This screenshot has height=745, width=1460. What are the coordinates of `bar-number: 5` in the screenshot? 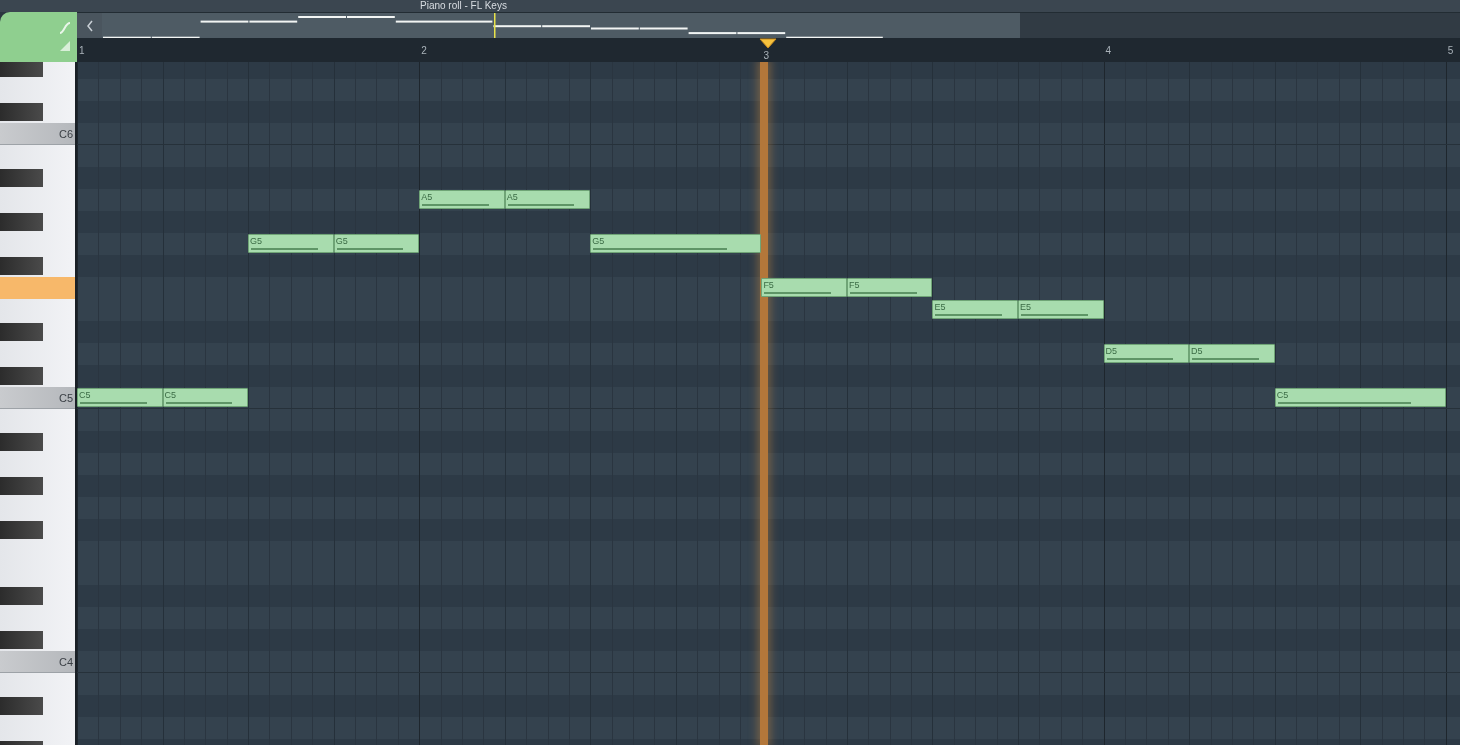 It's located at (1450, 51).